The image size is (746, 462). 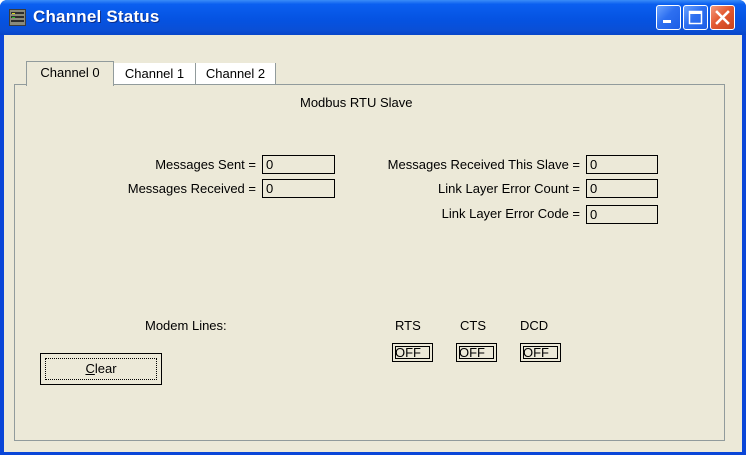 What do you see at coordinates (155, 73) in the screenshot?
I see `tab-channel-1: Channel 1` at bounding box center [155, 73].